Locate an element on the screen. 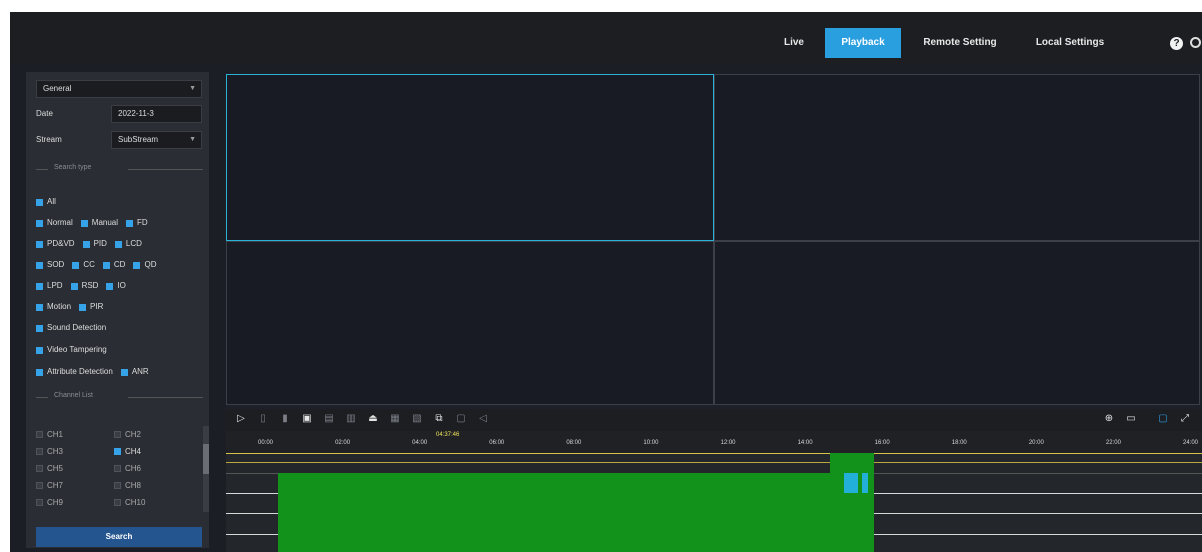  nav-playback: Playback is located at coordinates (863, 43).